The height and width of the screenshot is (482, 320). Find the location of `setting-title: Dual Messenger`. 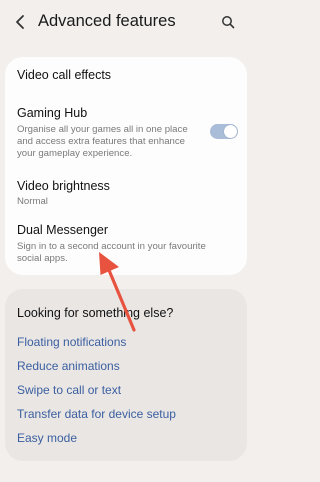

setting-title: Dual Messenger is located at coordinates (63, 230).